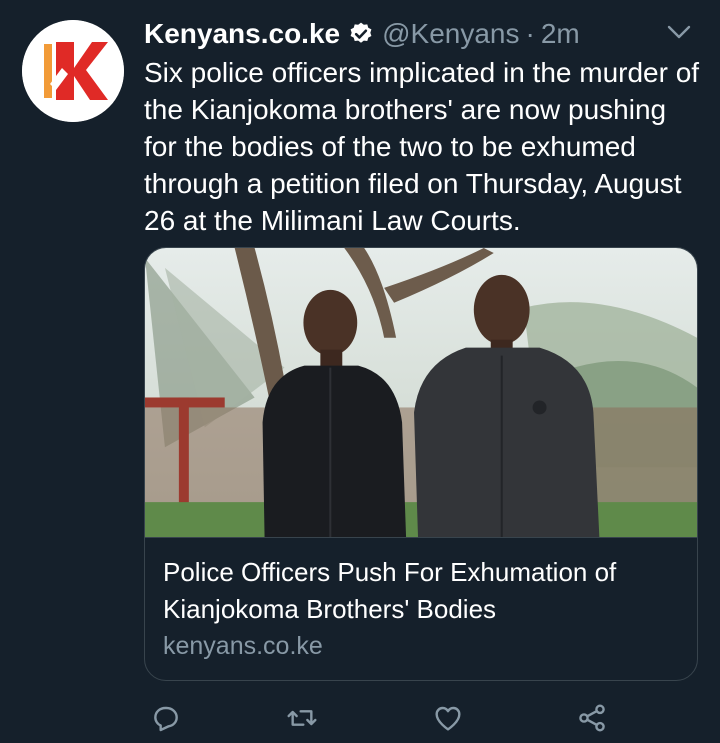  Describe the element at coordinates (679, 32) in the screenshot. I see `chevron-down-icon` at that location.